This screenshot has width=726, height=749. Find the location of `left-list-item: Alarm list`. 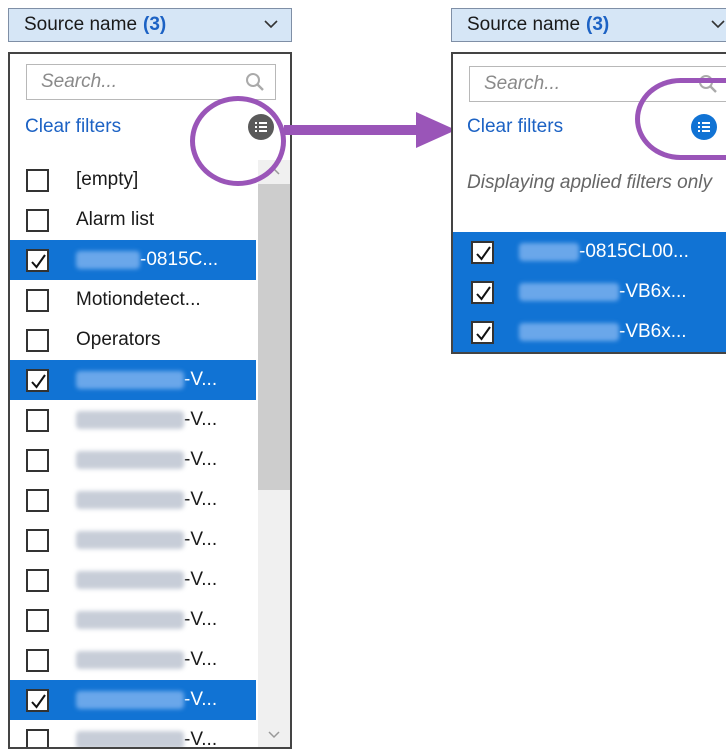

left-list-item: Alarm list is located at coordinates (133, 220).